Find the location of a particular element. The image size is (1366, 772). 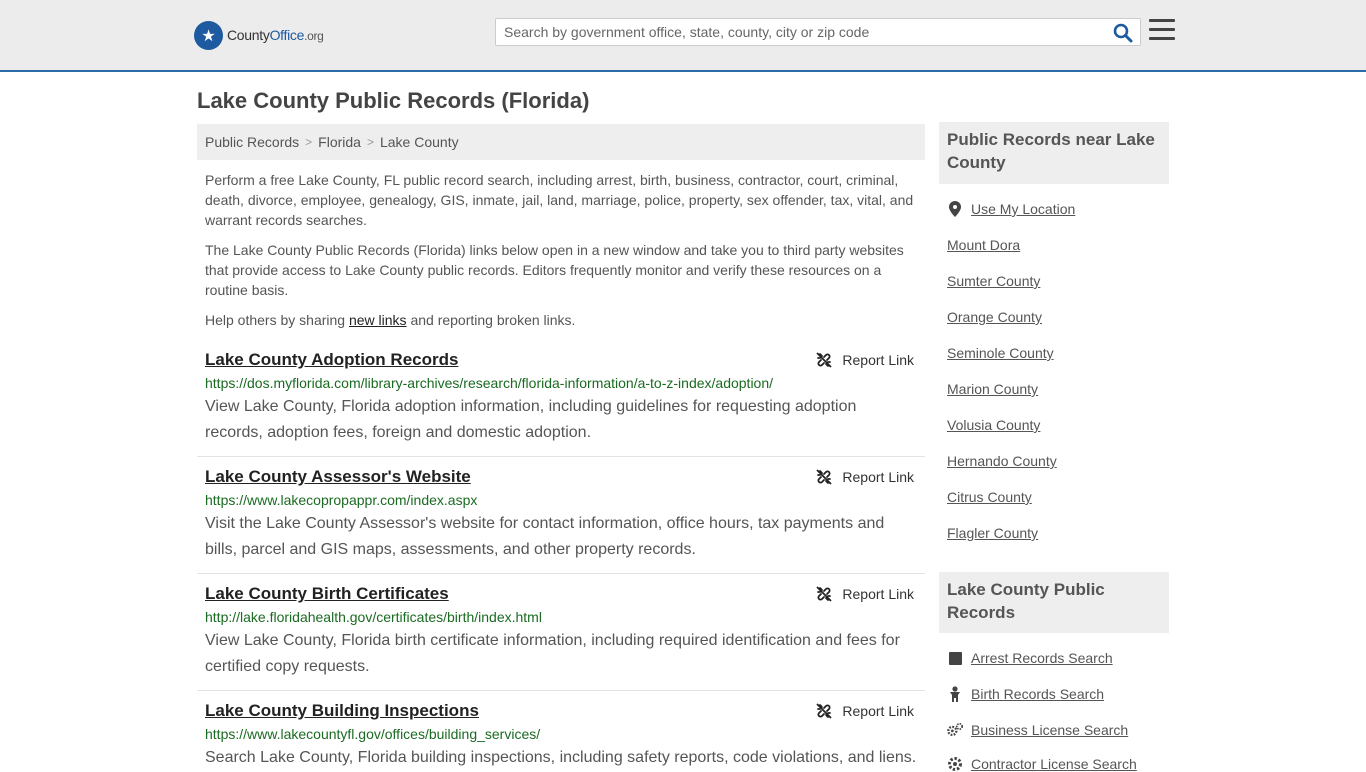

square-icon is located at coordinates (955, 658).